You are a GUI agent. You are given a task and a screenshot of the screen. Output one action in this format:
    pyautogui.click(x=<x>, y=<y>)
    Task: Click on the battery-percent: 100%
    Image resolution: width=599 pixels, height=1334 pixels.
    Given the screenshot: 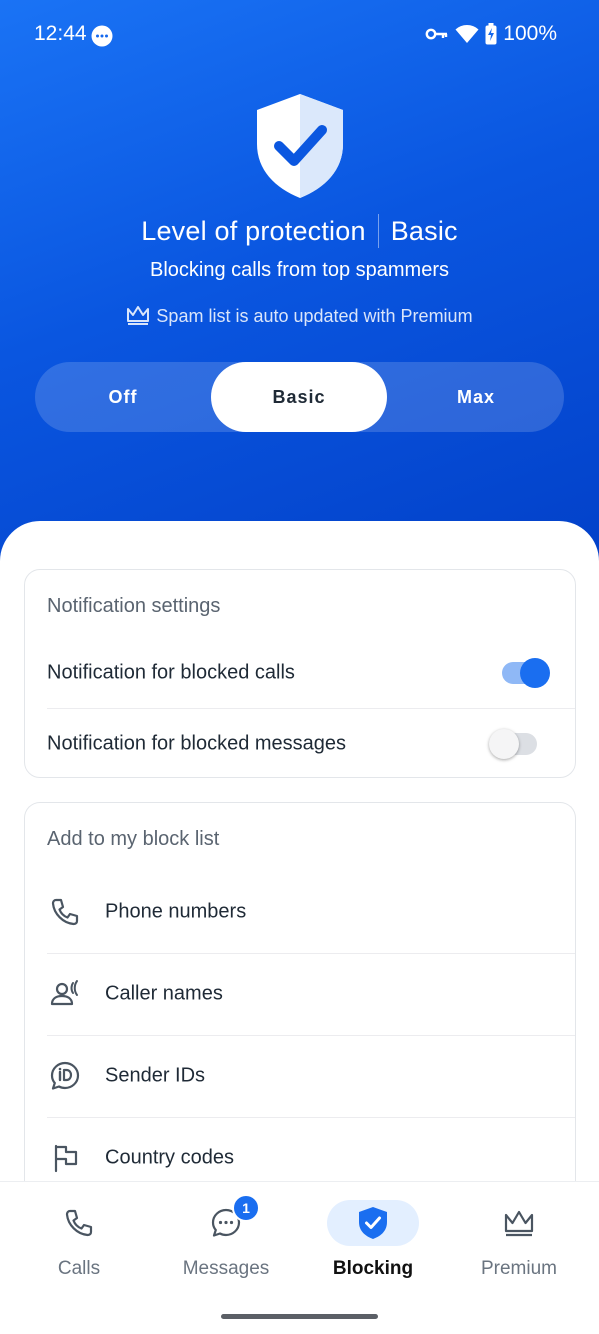 What is the action you would take?
    pyautogui.click(x=530, y=33)
    